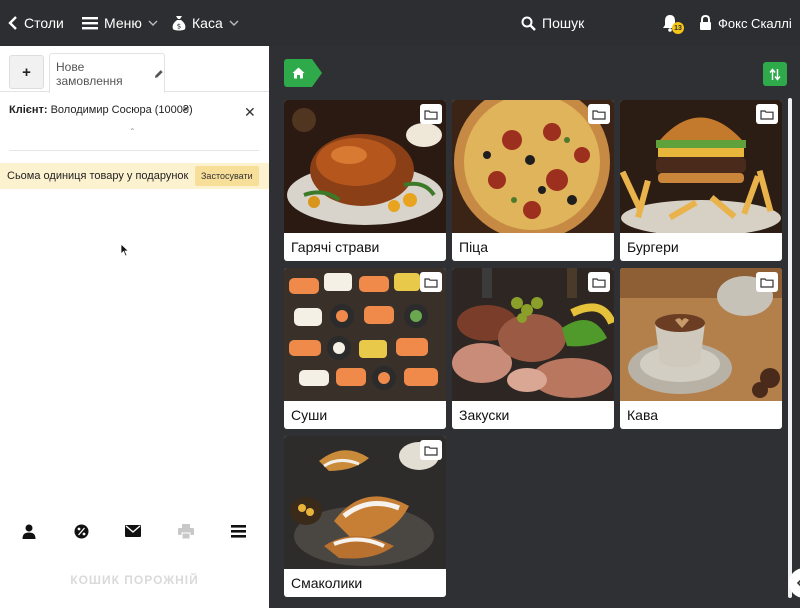  I want to click on category-card: Гарячі страви, so click(365, 180).